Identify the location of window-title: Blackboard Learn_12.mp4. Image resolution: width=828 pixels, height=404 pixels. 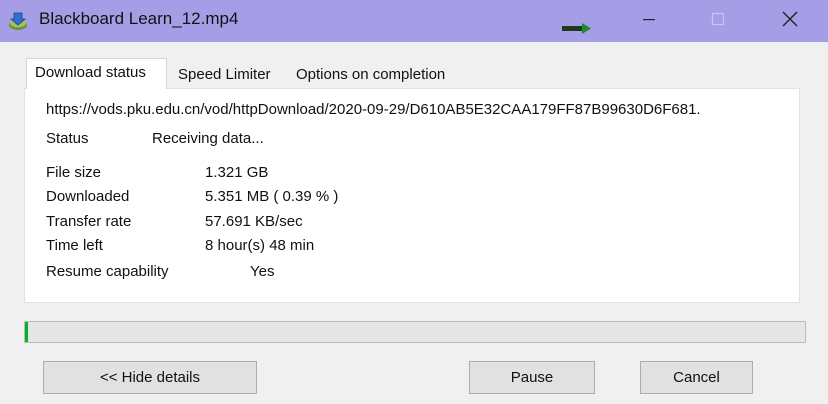
(139, 18).